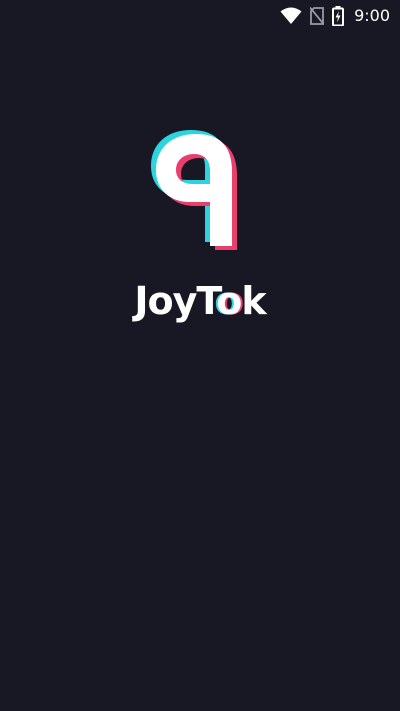 This screenshot has height=711, width=400. I want to click on battery-charging-icon, so click(338, 16).